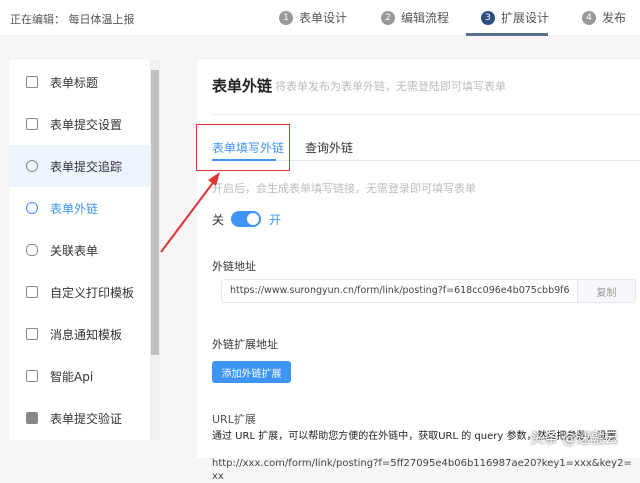 This screenshot has height=483, width=640. What do you see at coordinates (190, 212) in the screenshot?
I see `annotation-arrow` at bounding box center [190, 212].